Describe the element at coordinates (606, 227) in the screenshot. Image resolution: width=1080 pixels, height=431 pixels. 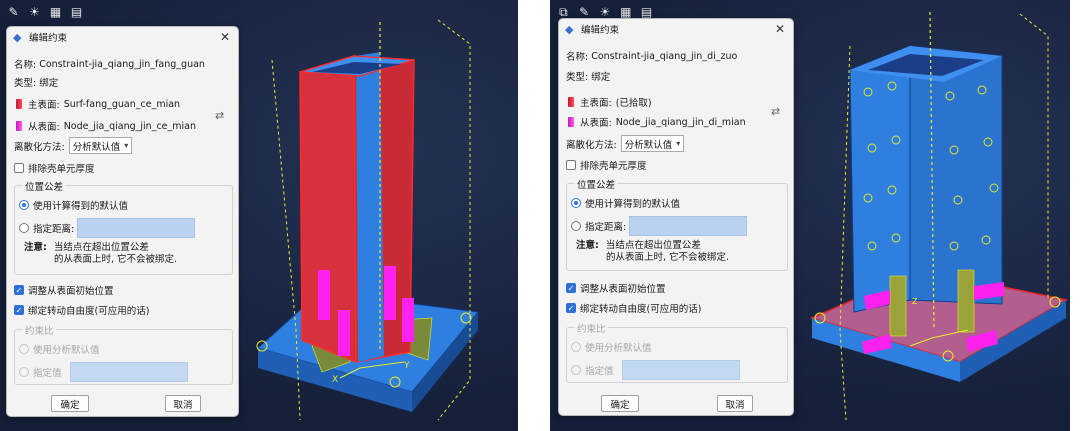
I see `specify-distance-label: 指定距离:` at that location.